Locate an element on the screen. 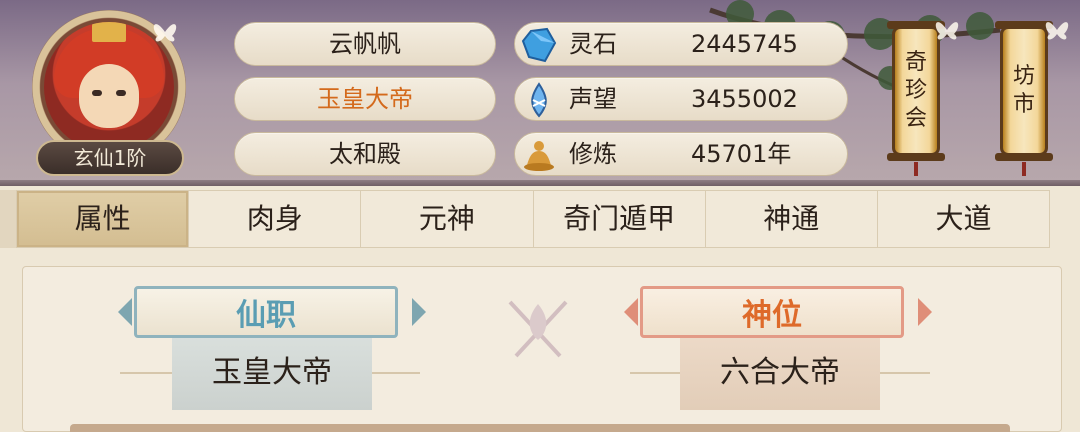 This screenshot has height=432, width=1080. stat-value: 3455002 is located at coordinates (744, 99).